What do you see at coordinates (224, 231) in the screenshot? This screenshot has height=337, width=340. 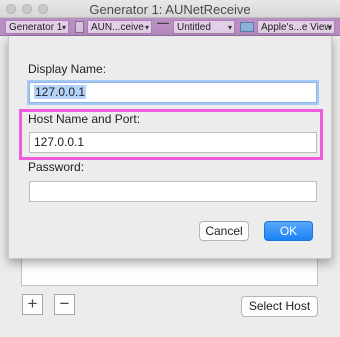 I see `cancel-button: Cancel` at bounding box center [224, 231].